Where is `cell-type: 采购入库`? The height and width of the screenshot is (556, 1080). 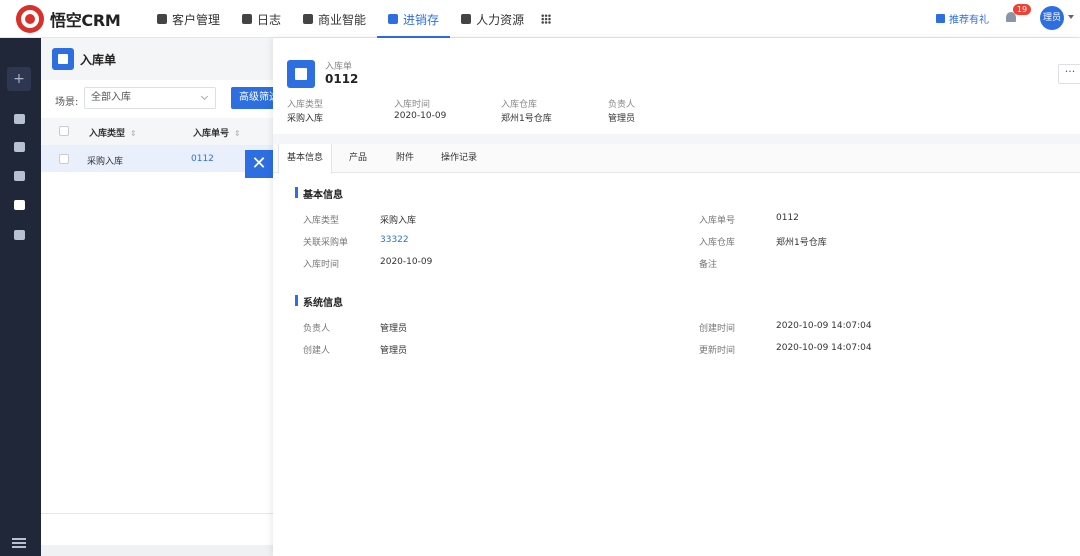
cell-type: 采购入库 is located at coordinates (105, 162).